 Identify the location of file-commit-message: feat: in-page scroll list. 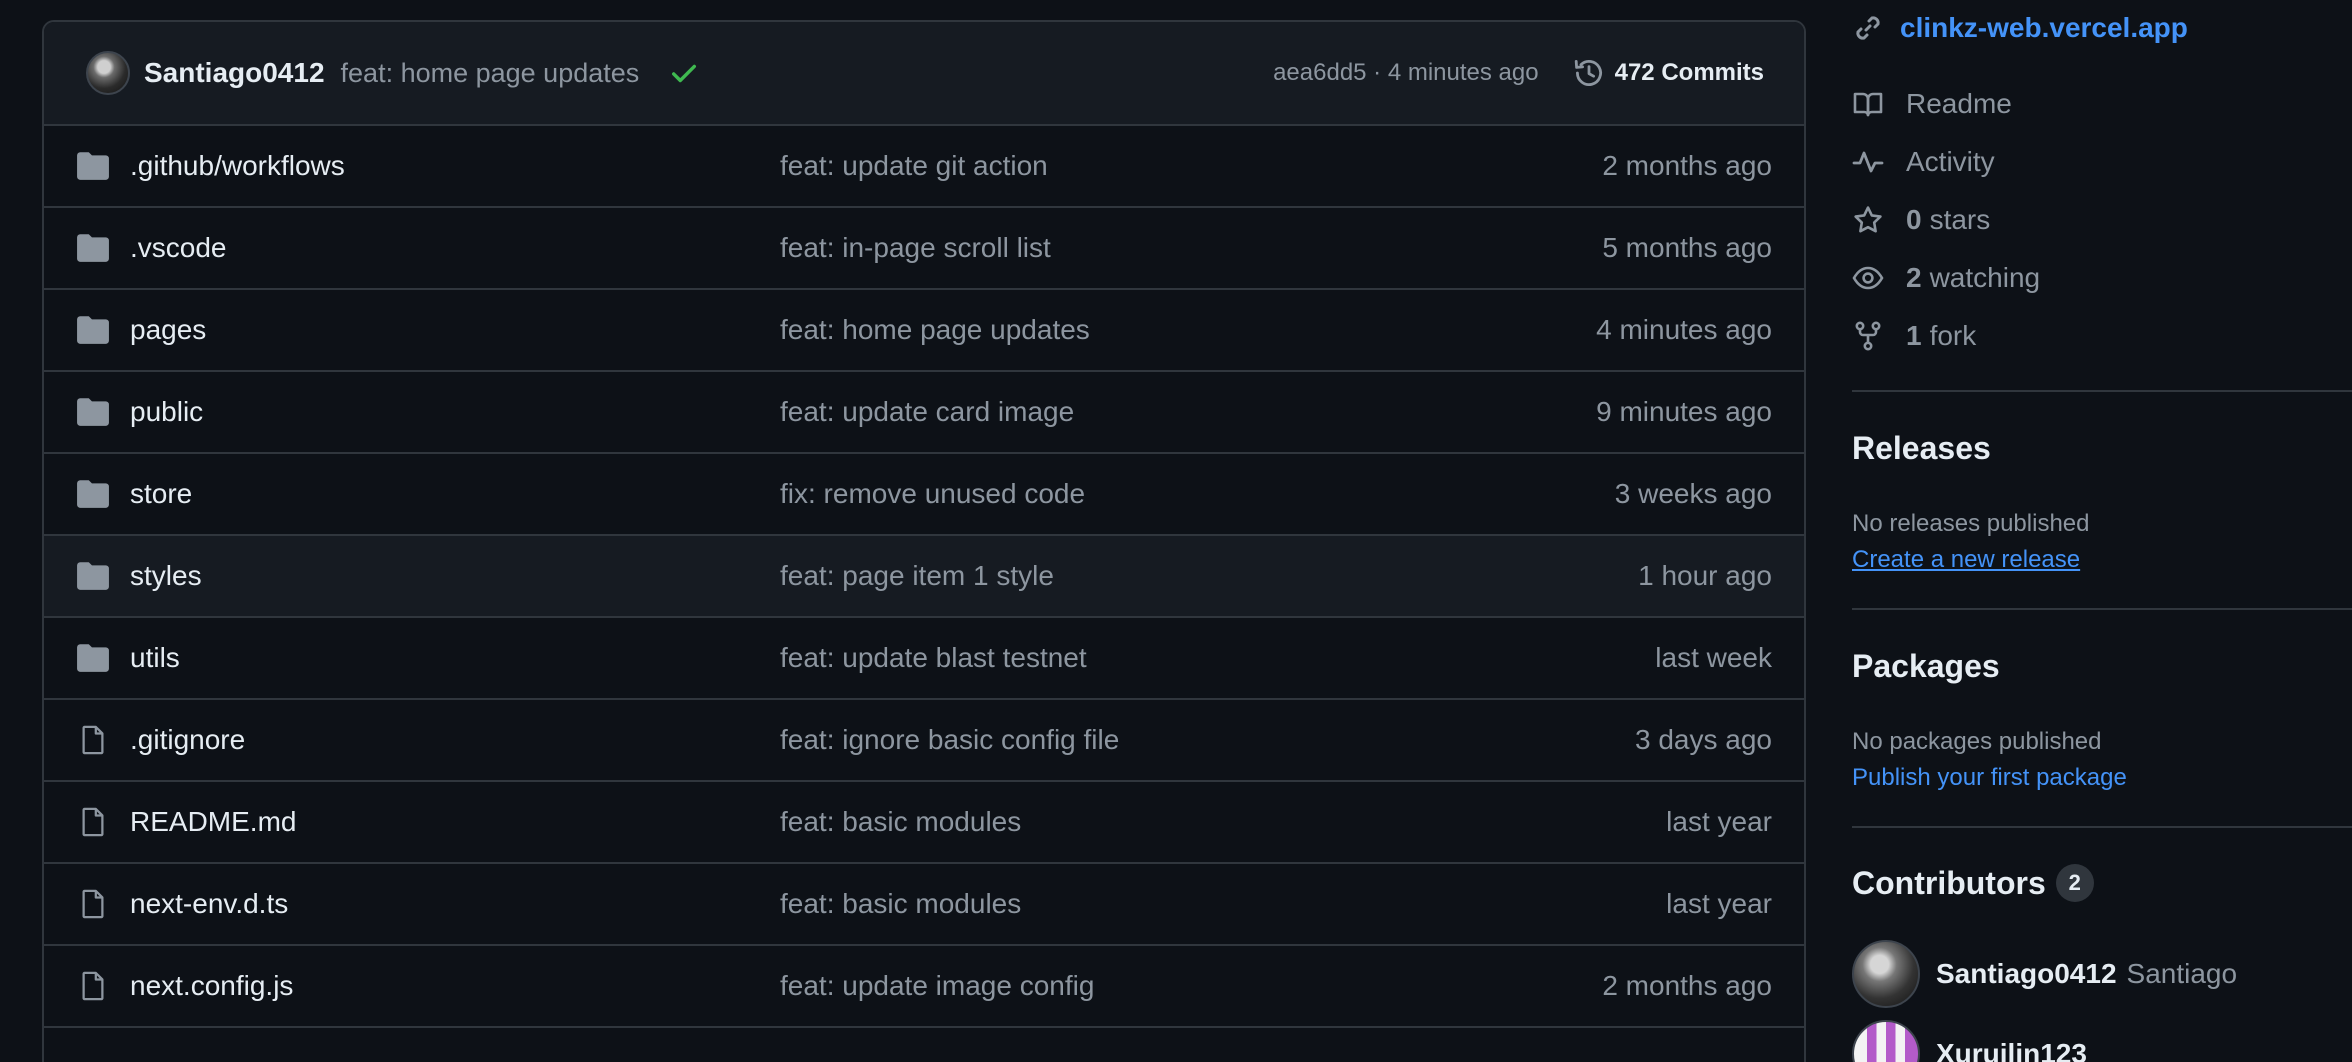
(915, 248).